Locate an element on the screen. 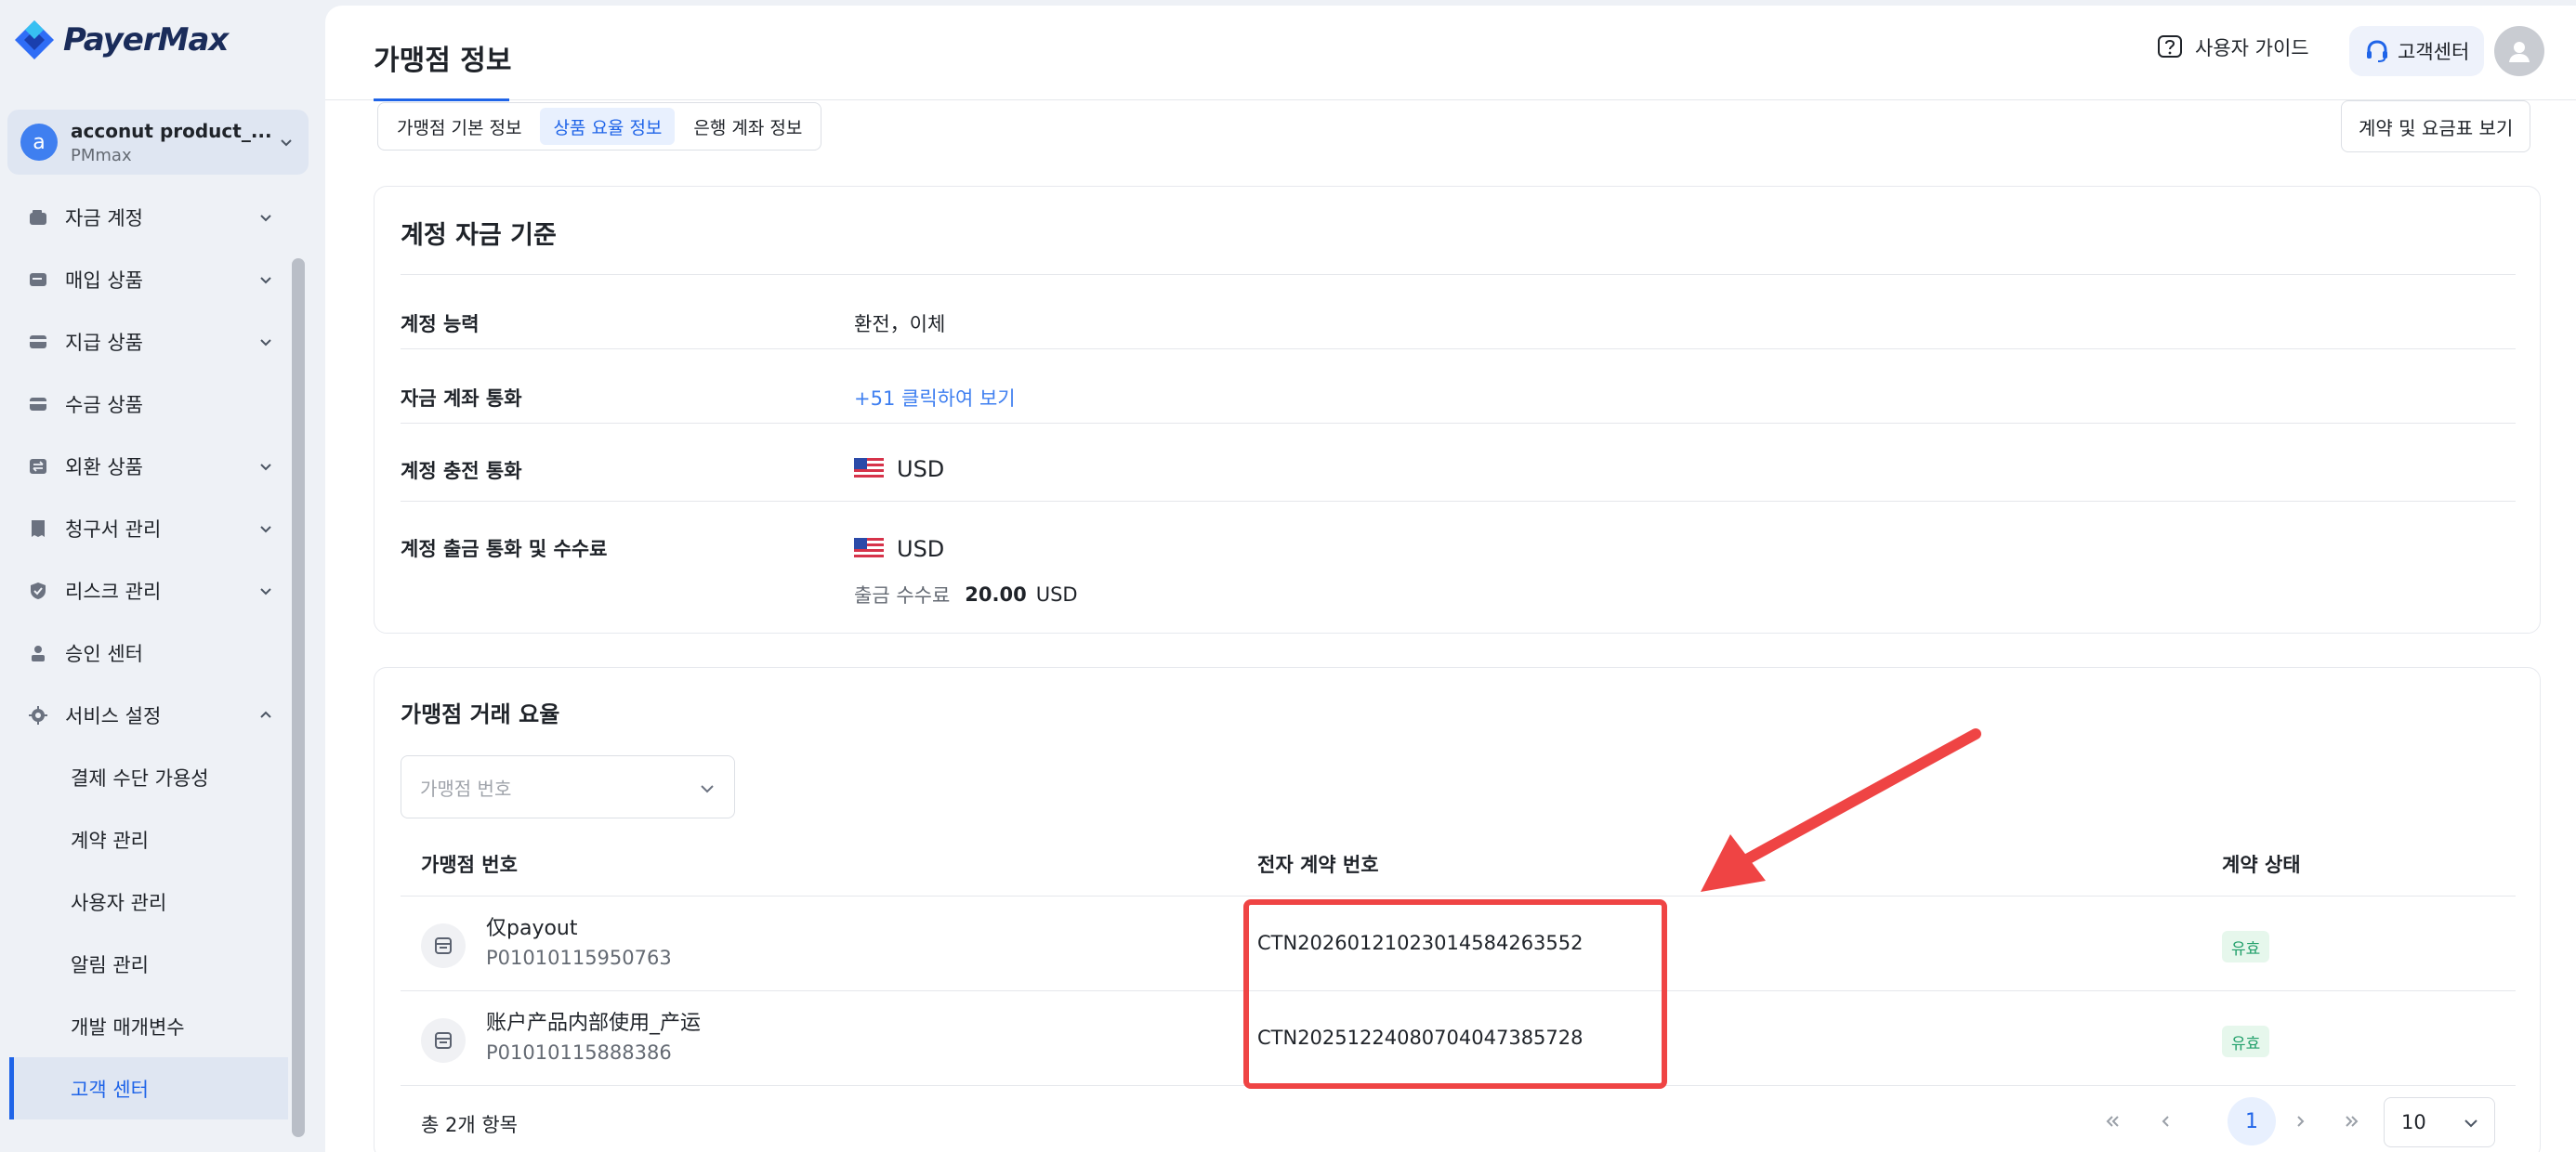 This screenshot has width=2576, height=1152. user-guide-link: 사용자 가이드 is located at coordinates (2232, 47).